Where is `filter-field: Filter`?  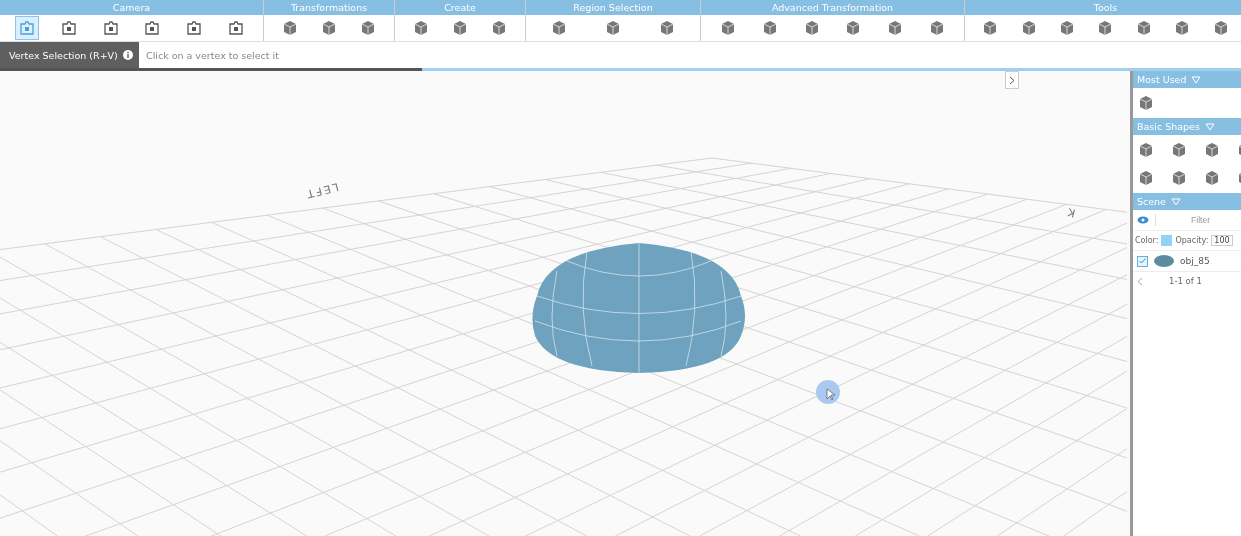
filter-field: Filter is located at coordinates (1183, 220).